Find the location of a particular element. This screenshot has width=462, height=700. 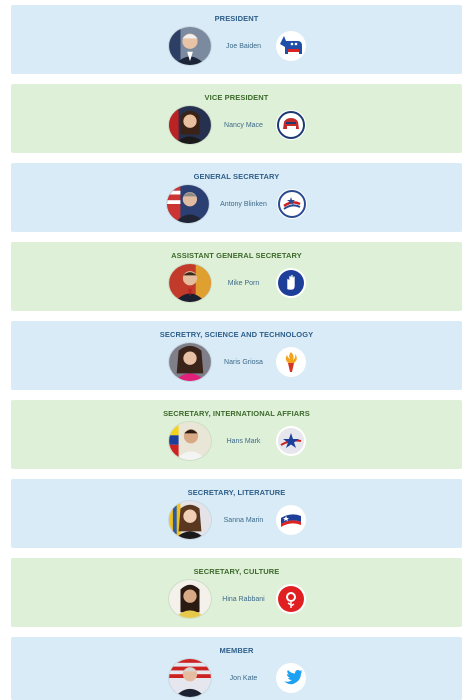

role-title: MEMBER is located at coordinates (236, 650).